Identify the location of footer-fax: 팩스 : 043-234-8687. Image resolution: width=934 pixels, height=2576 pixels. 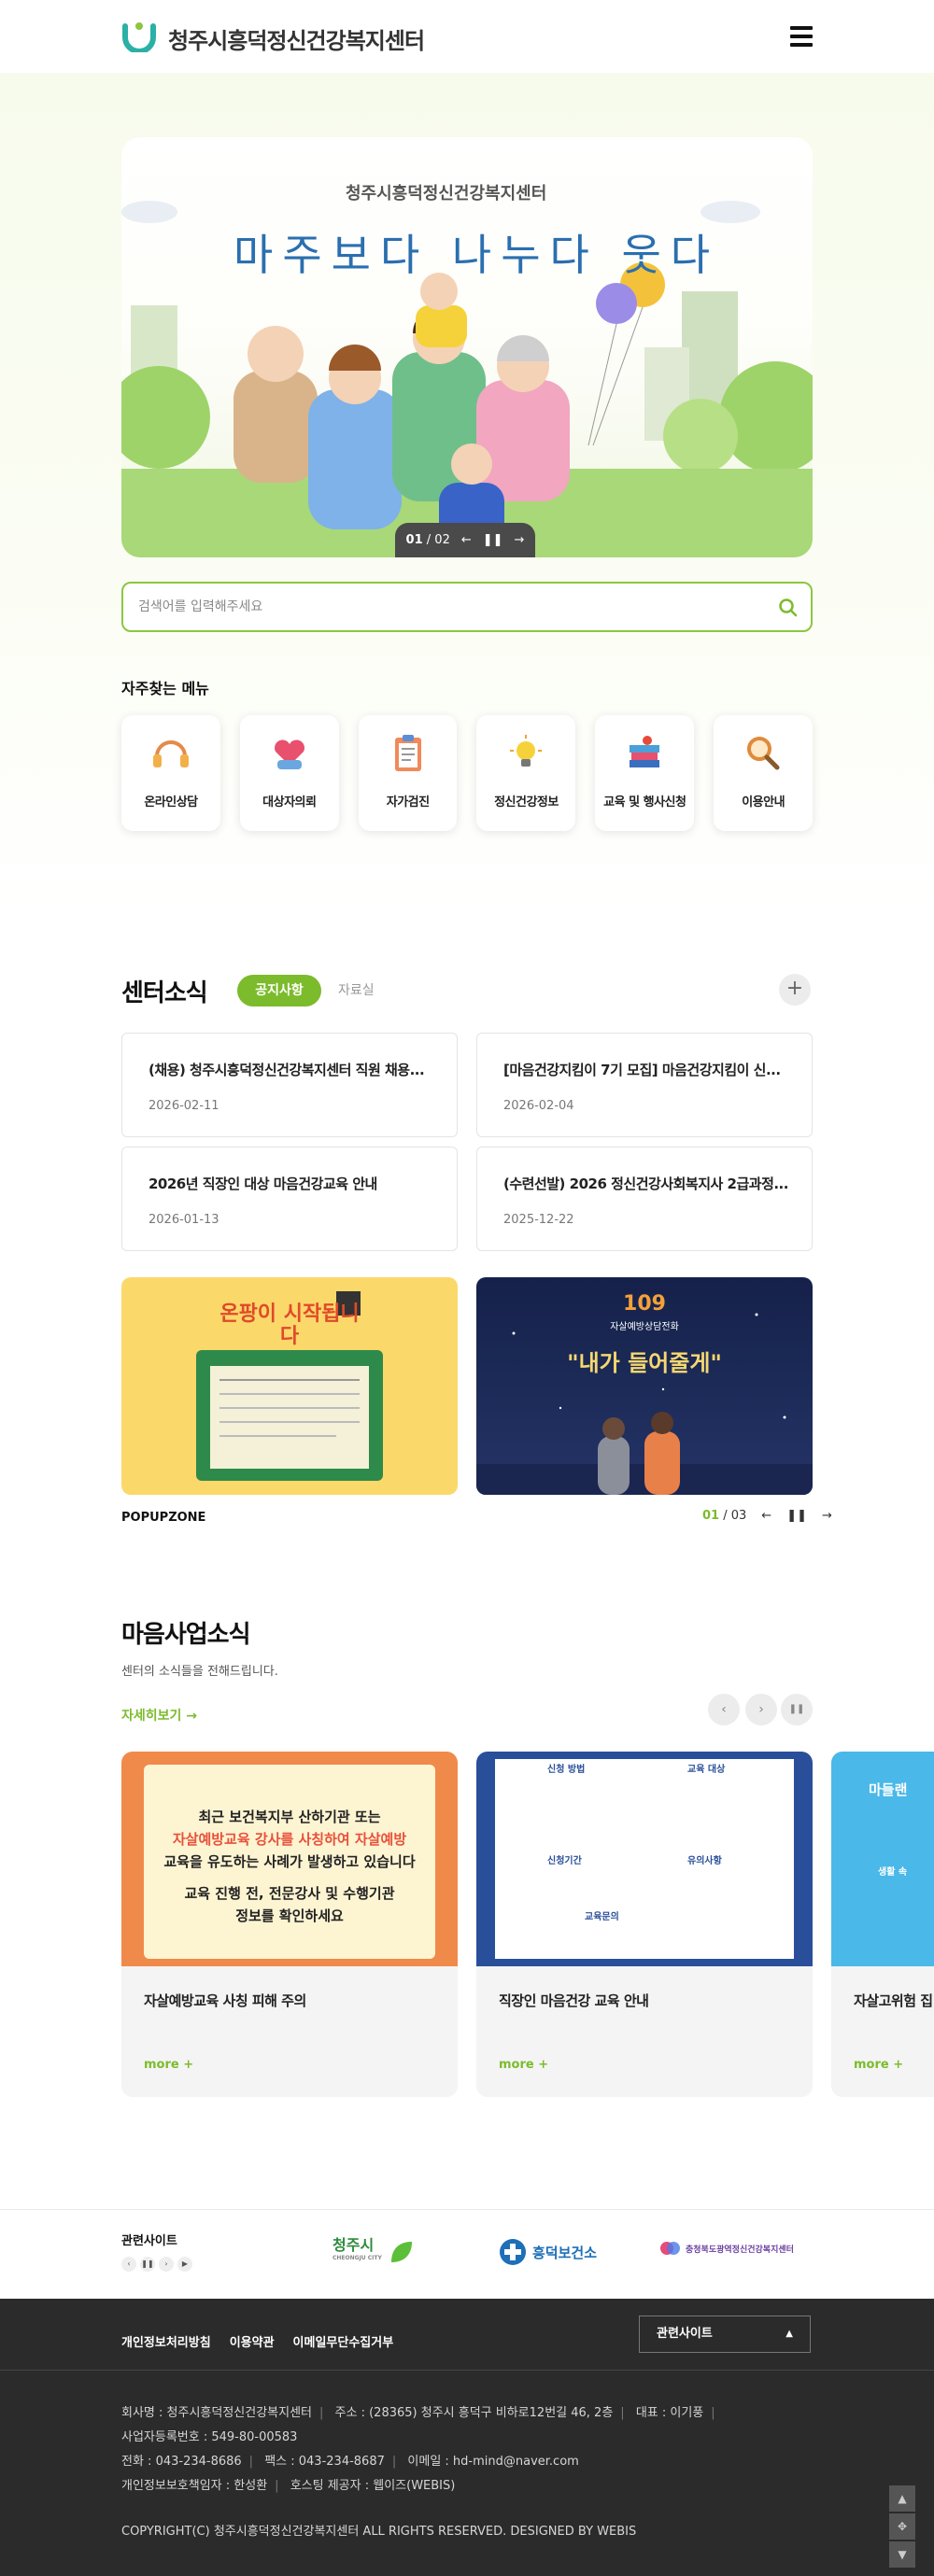
(325, 2462).